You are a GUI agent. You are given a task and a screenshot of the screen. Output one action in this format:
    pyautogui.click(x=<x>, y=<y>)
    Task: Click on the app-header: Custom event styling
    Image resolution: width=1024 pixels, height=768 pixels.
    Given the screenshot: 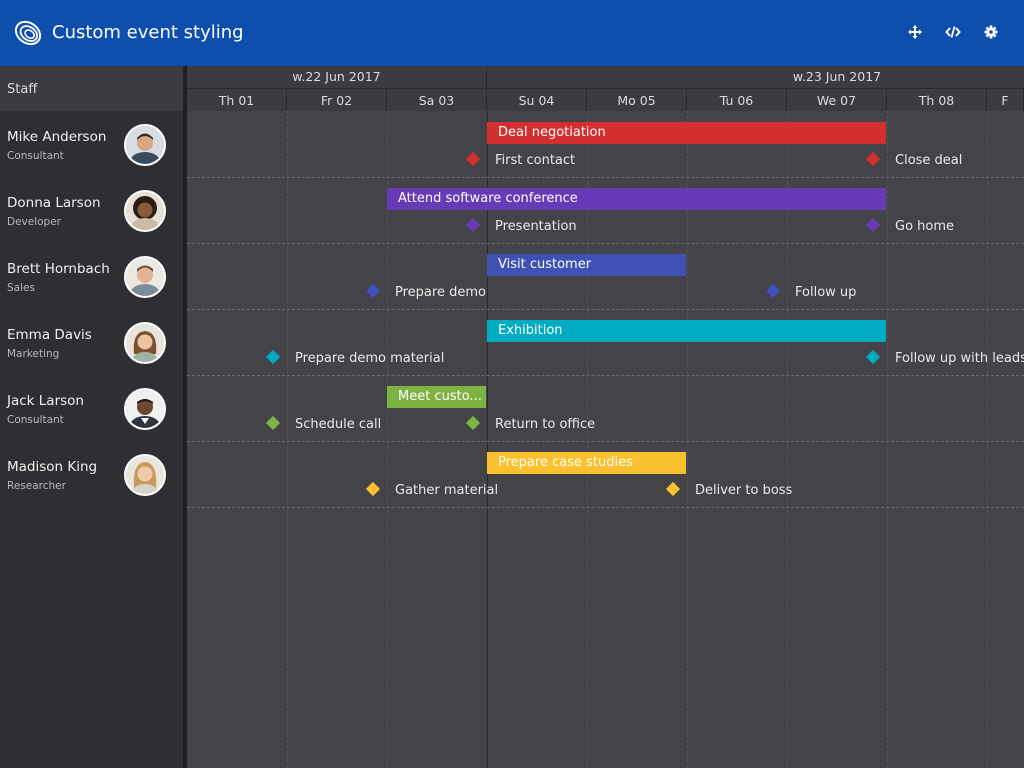 What is the action you would take?
    pyautogui.click(x=512, y=33)
    